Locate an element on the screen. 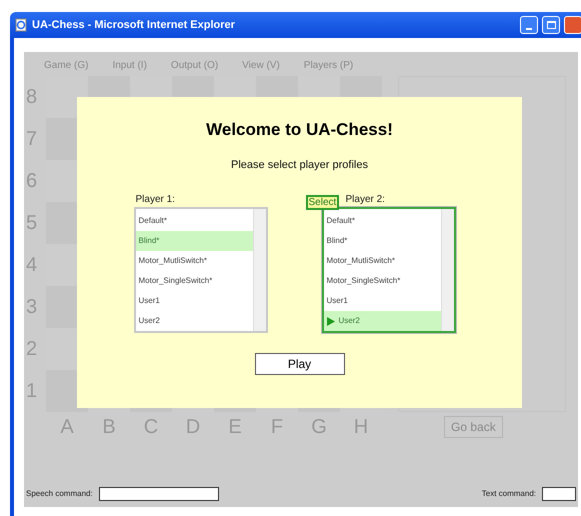  speech-command-field is located at coordinates (158, 494).